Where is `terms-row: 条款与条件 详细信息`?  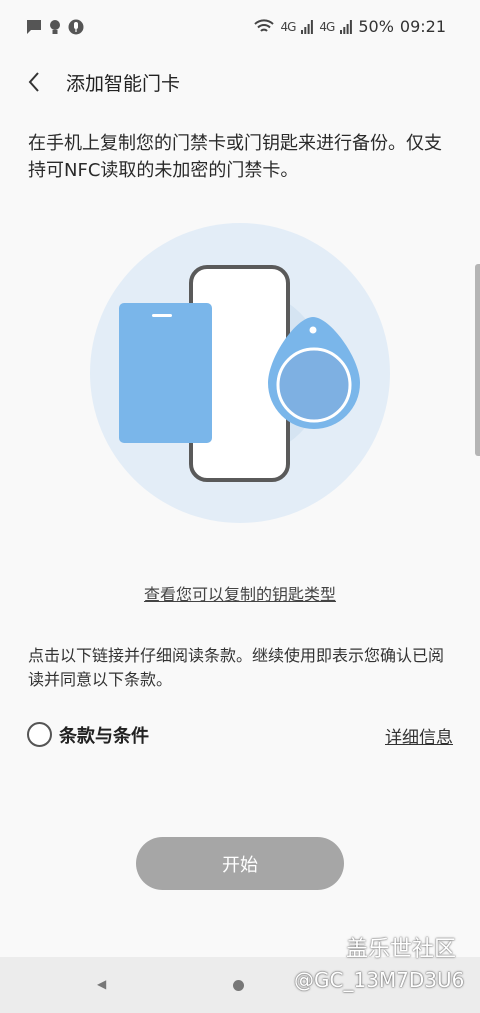
terms-row: 条款与条件 详细信息 is located at coordinates (240, 735).